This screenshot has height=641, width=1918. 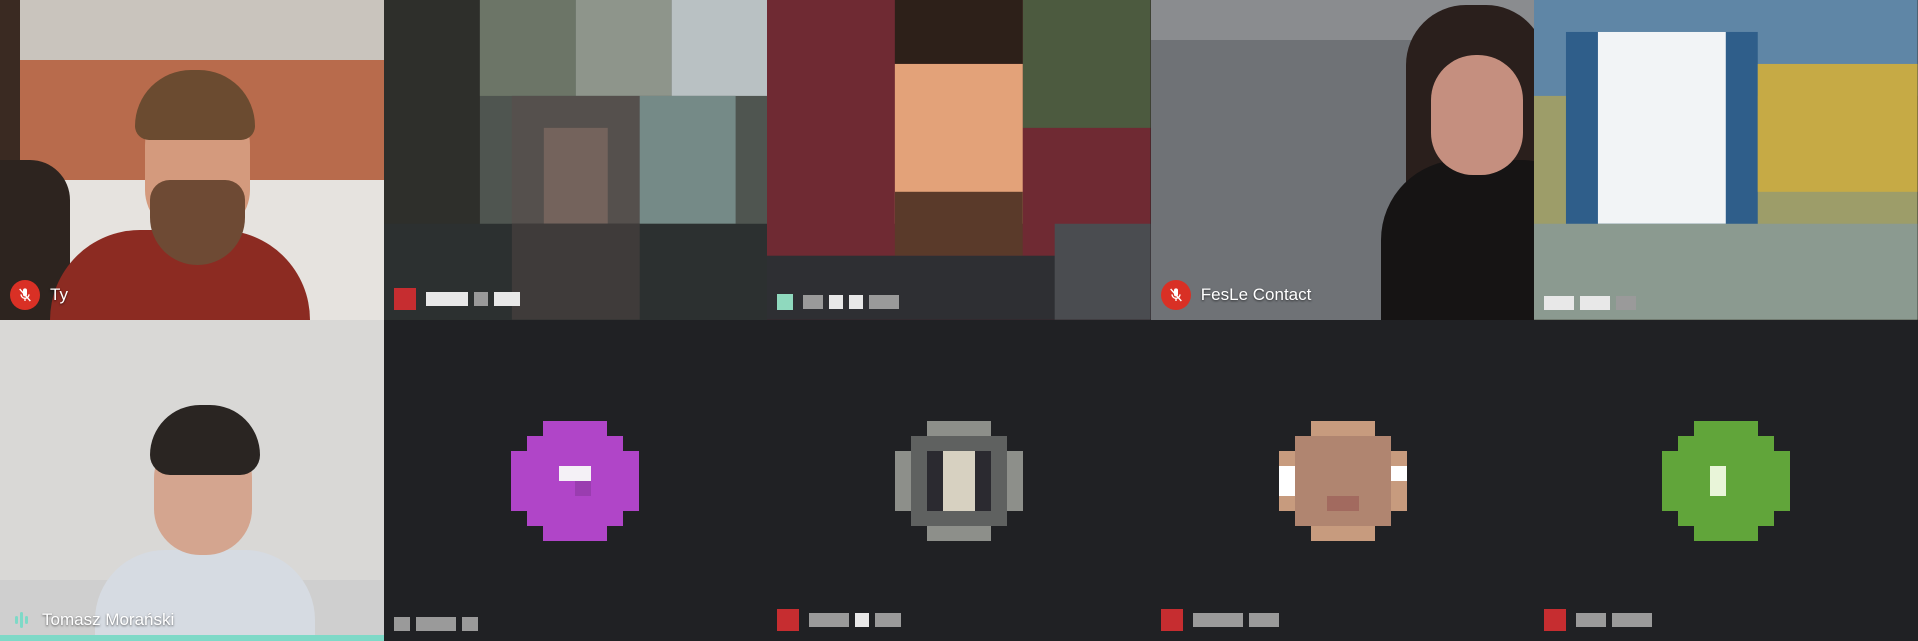 I want to click on participant-tile-tomasz: Tomasz Morański, so click(x=192, y=480).